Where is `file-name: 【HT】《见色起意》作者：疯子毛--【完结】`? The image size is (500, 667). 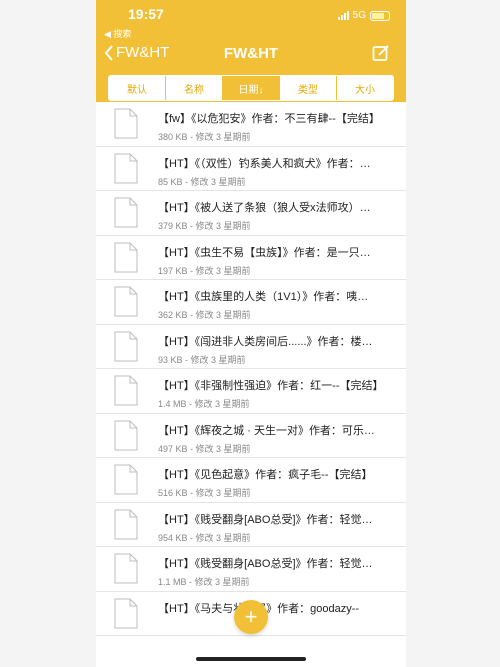
file-name: 【HT】《见色起意》作者：疯子毛--【完结】 is located at coordinates (265, 475).